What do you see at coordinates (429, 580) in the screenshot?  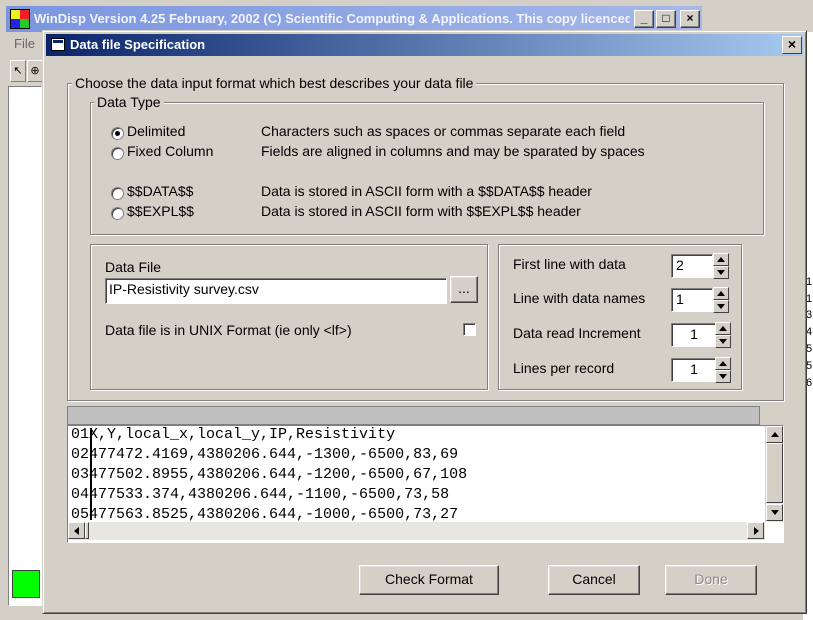 I see `check-format-button: Check Format` at bounding box center [429, 580].